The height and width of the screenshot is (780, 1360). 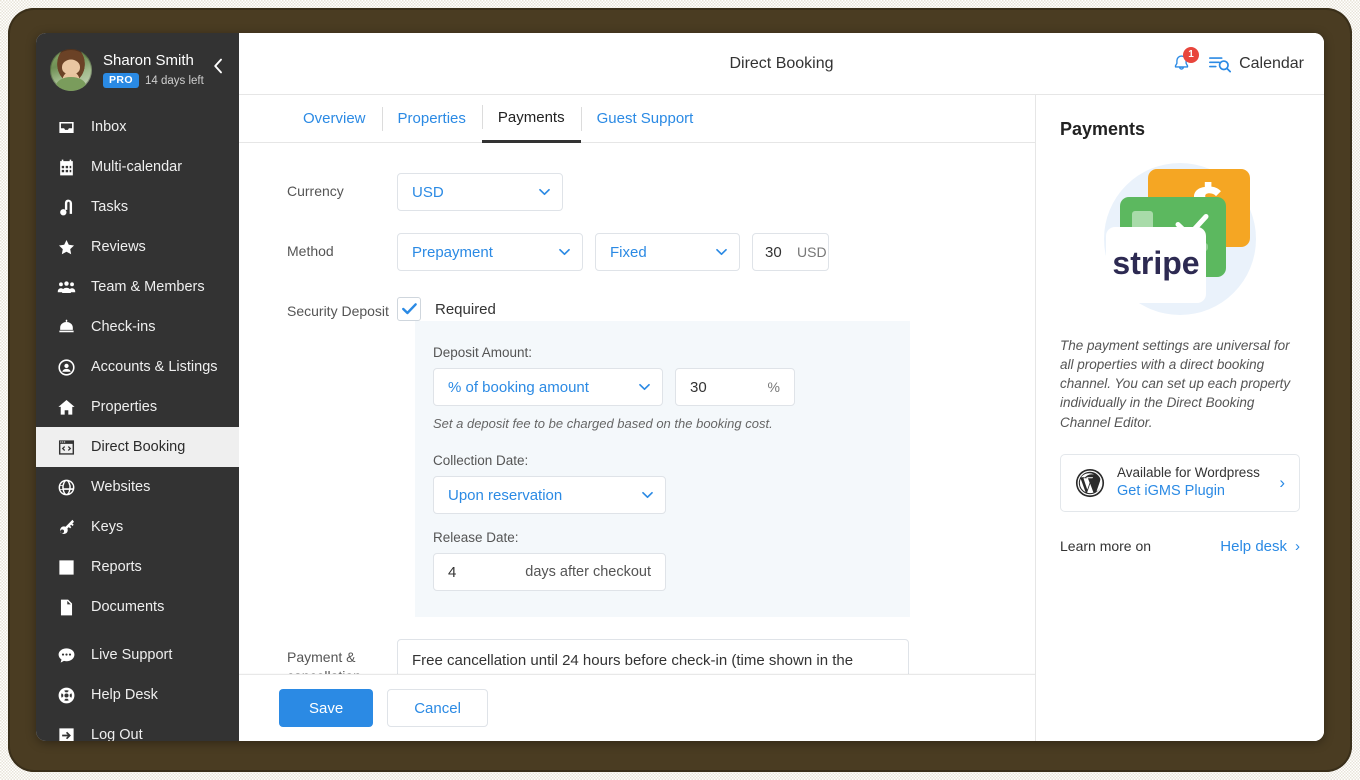 What do you see at coordinates (66, 607) in the screenshot?
I see `document-icon` at bounding box center [66, 607].